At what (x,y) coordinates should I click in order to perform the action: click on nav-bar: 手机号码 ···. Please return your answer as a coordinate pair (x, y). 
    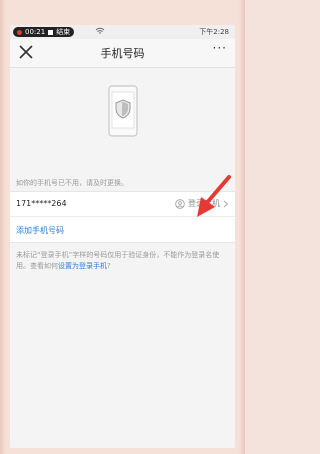
    Looking at the image, I should click on (122, 53).